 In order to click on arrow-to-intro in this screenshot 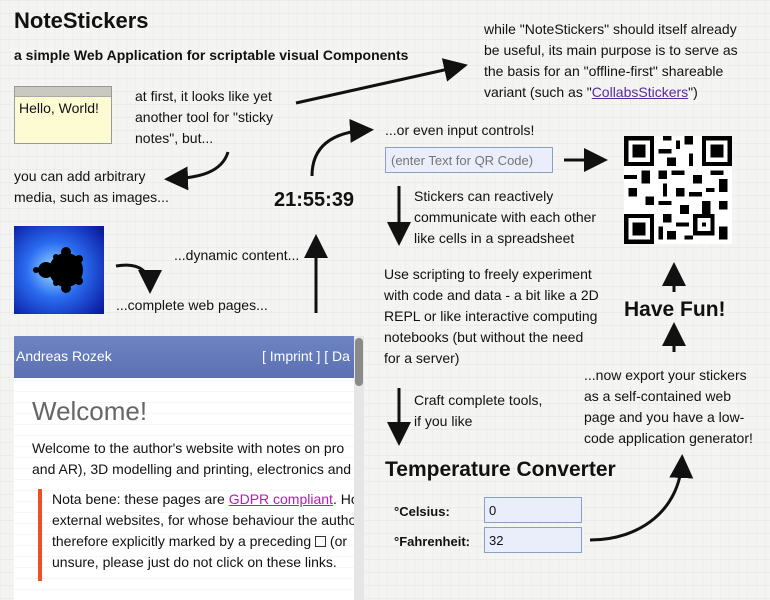, I will do `click(381, 81)`.